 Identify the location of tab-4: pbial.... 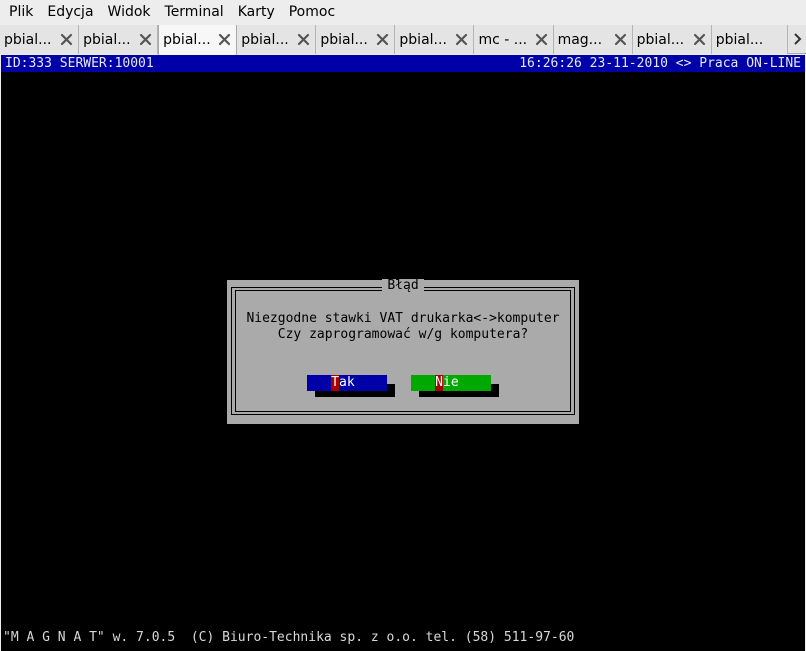
(277, 39).